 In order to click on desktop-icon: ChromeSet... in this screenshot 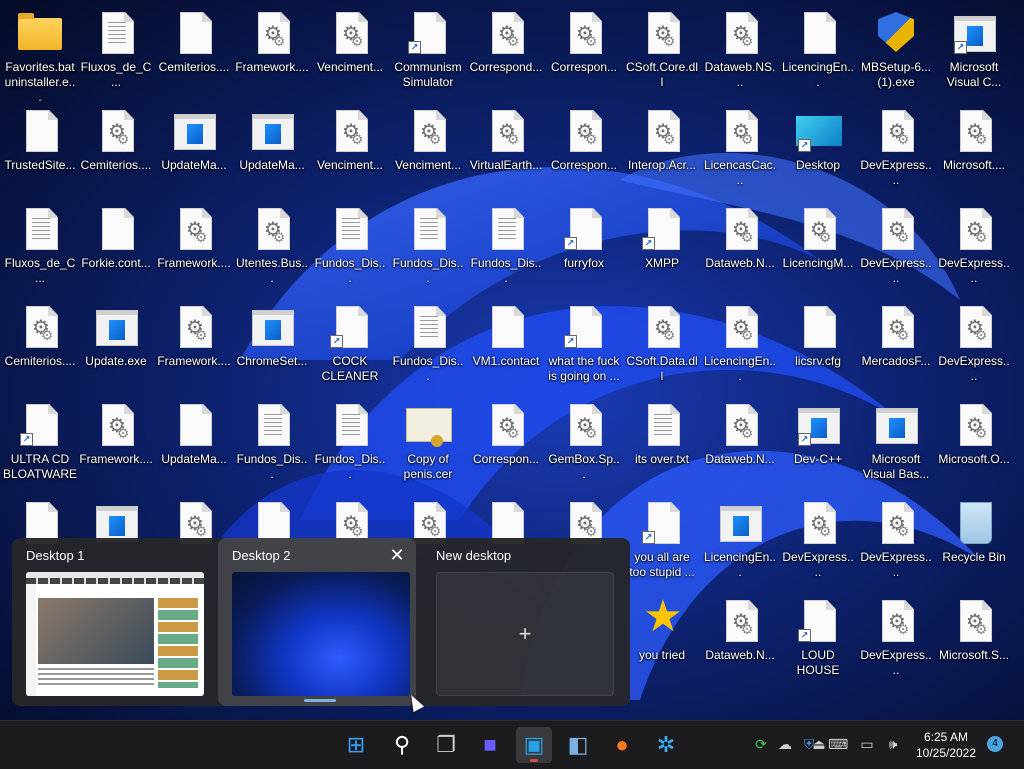, I will do `click(272, 346)`.